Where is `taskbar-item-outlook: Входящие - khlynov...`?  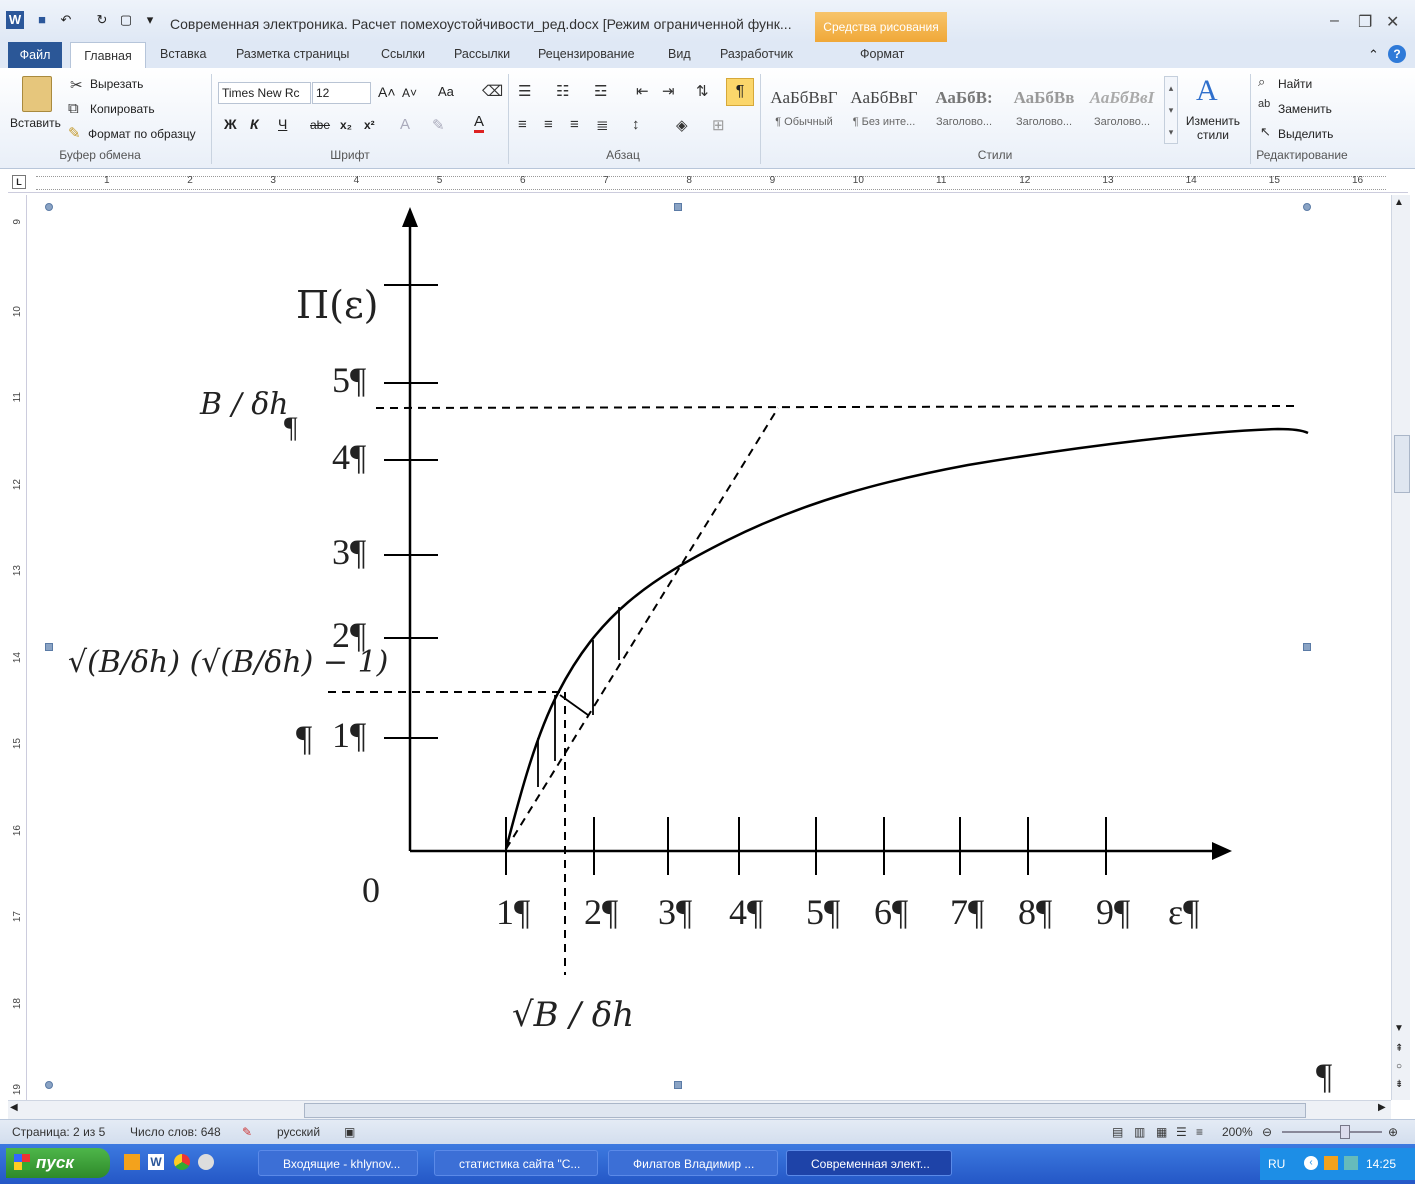 taskbar-item-outlook: Входящие - khlynov... is located at coordinates (338, 1163).